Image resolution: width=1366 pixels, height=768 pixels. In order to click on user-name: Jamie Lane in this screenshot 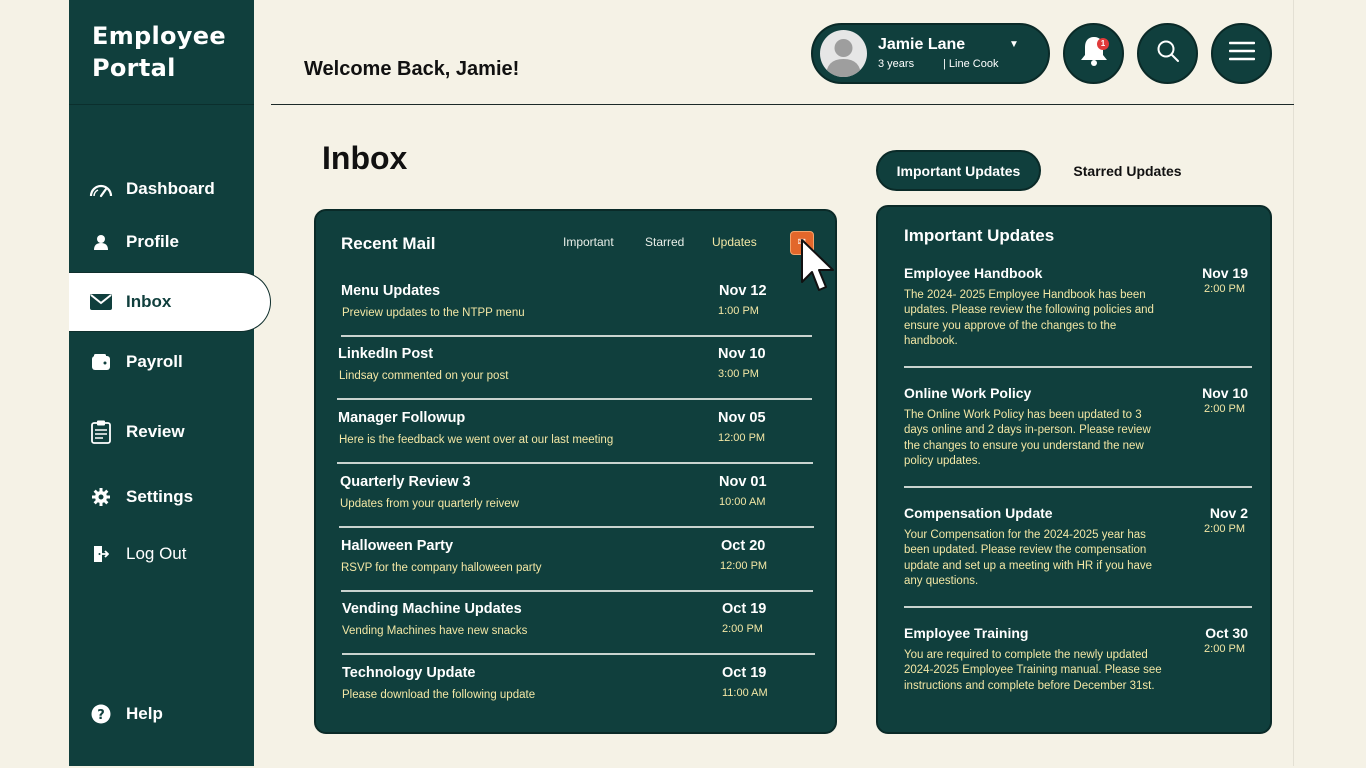, I will do `click(922, 44)`.